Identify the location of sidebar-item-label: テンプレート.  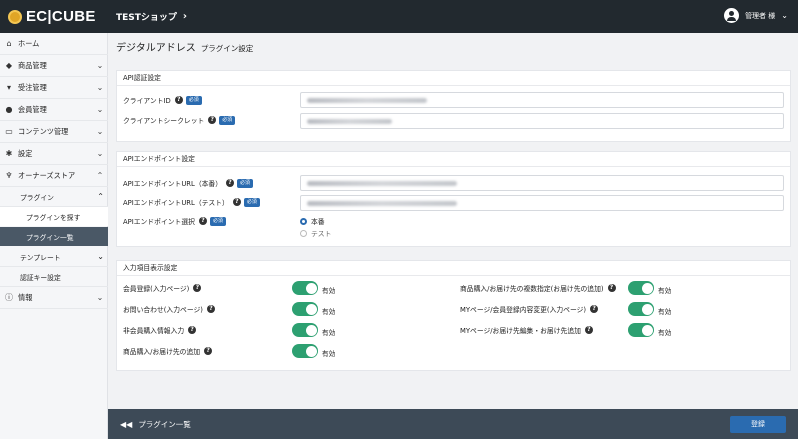
(40, 257).